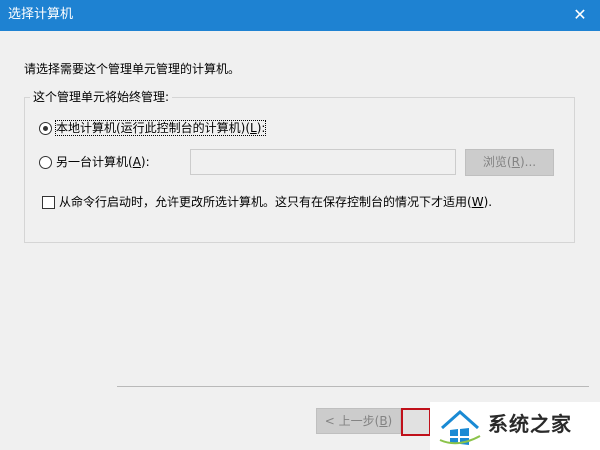 The height and width of the screenshot is (450, 600). I want to click on back-accel-key: B, so click(383, 421).